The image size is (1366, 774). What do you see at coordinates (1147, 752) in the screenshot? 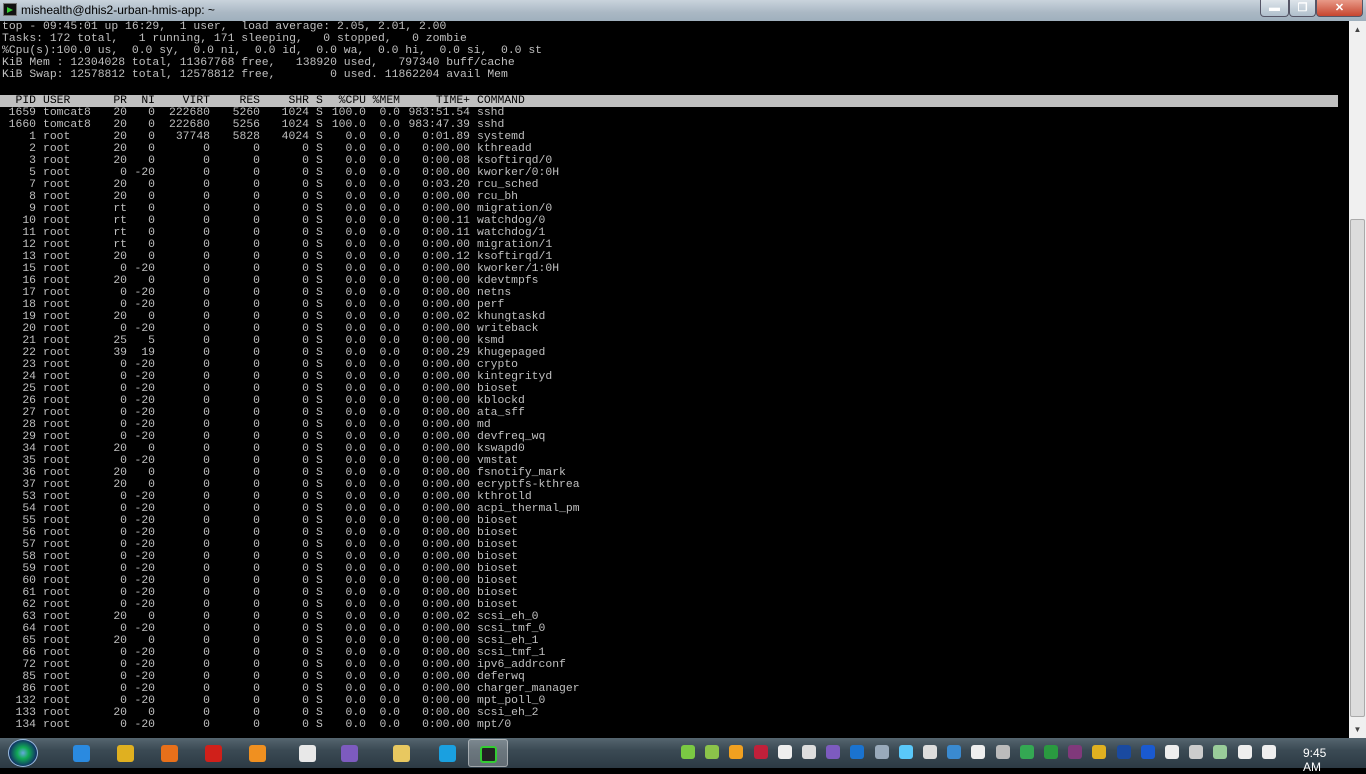
I see `tray-bluetooth-icon` at bounding box center [1147, 752].